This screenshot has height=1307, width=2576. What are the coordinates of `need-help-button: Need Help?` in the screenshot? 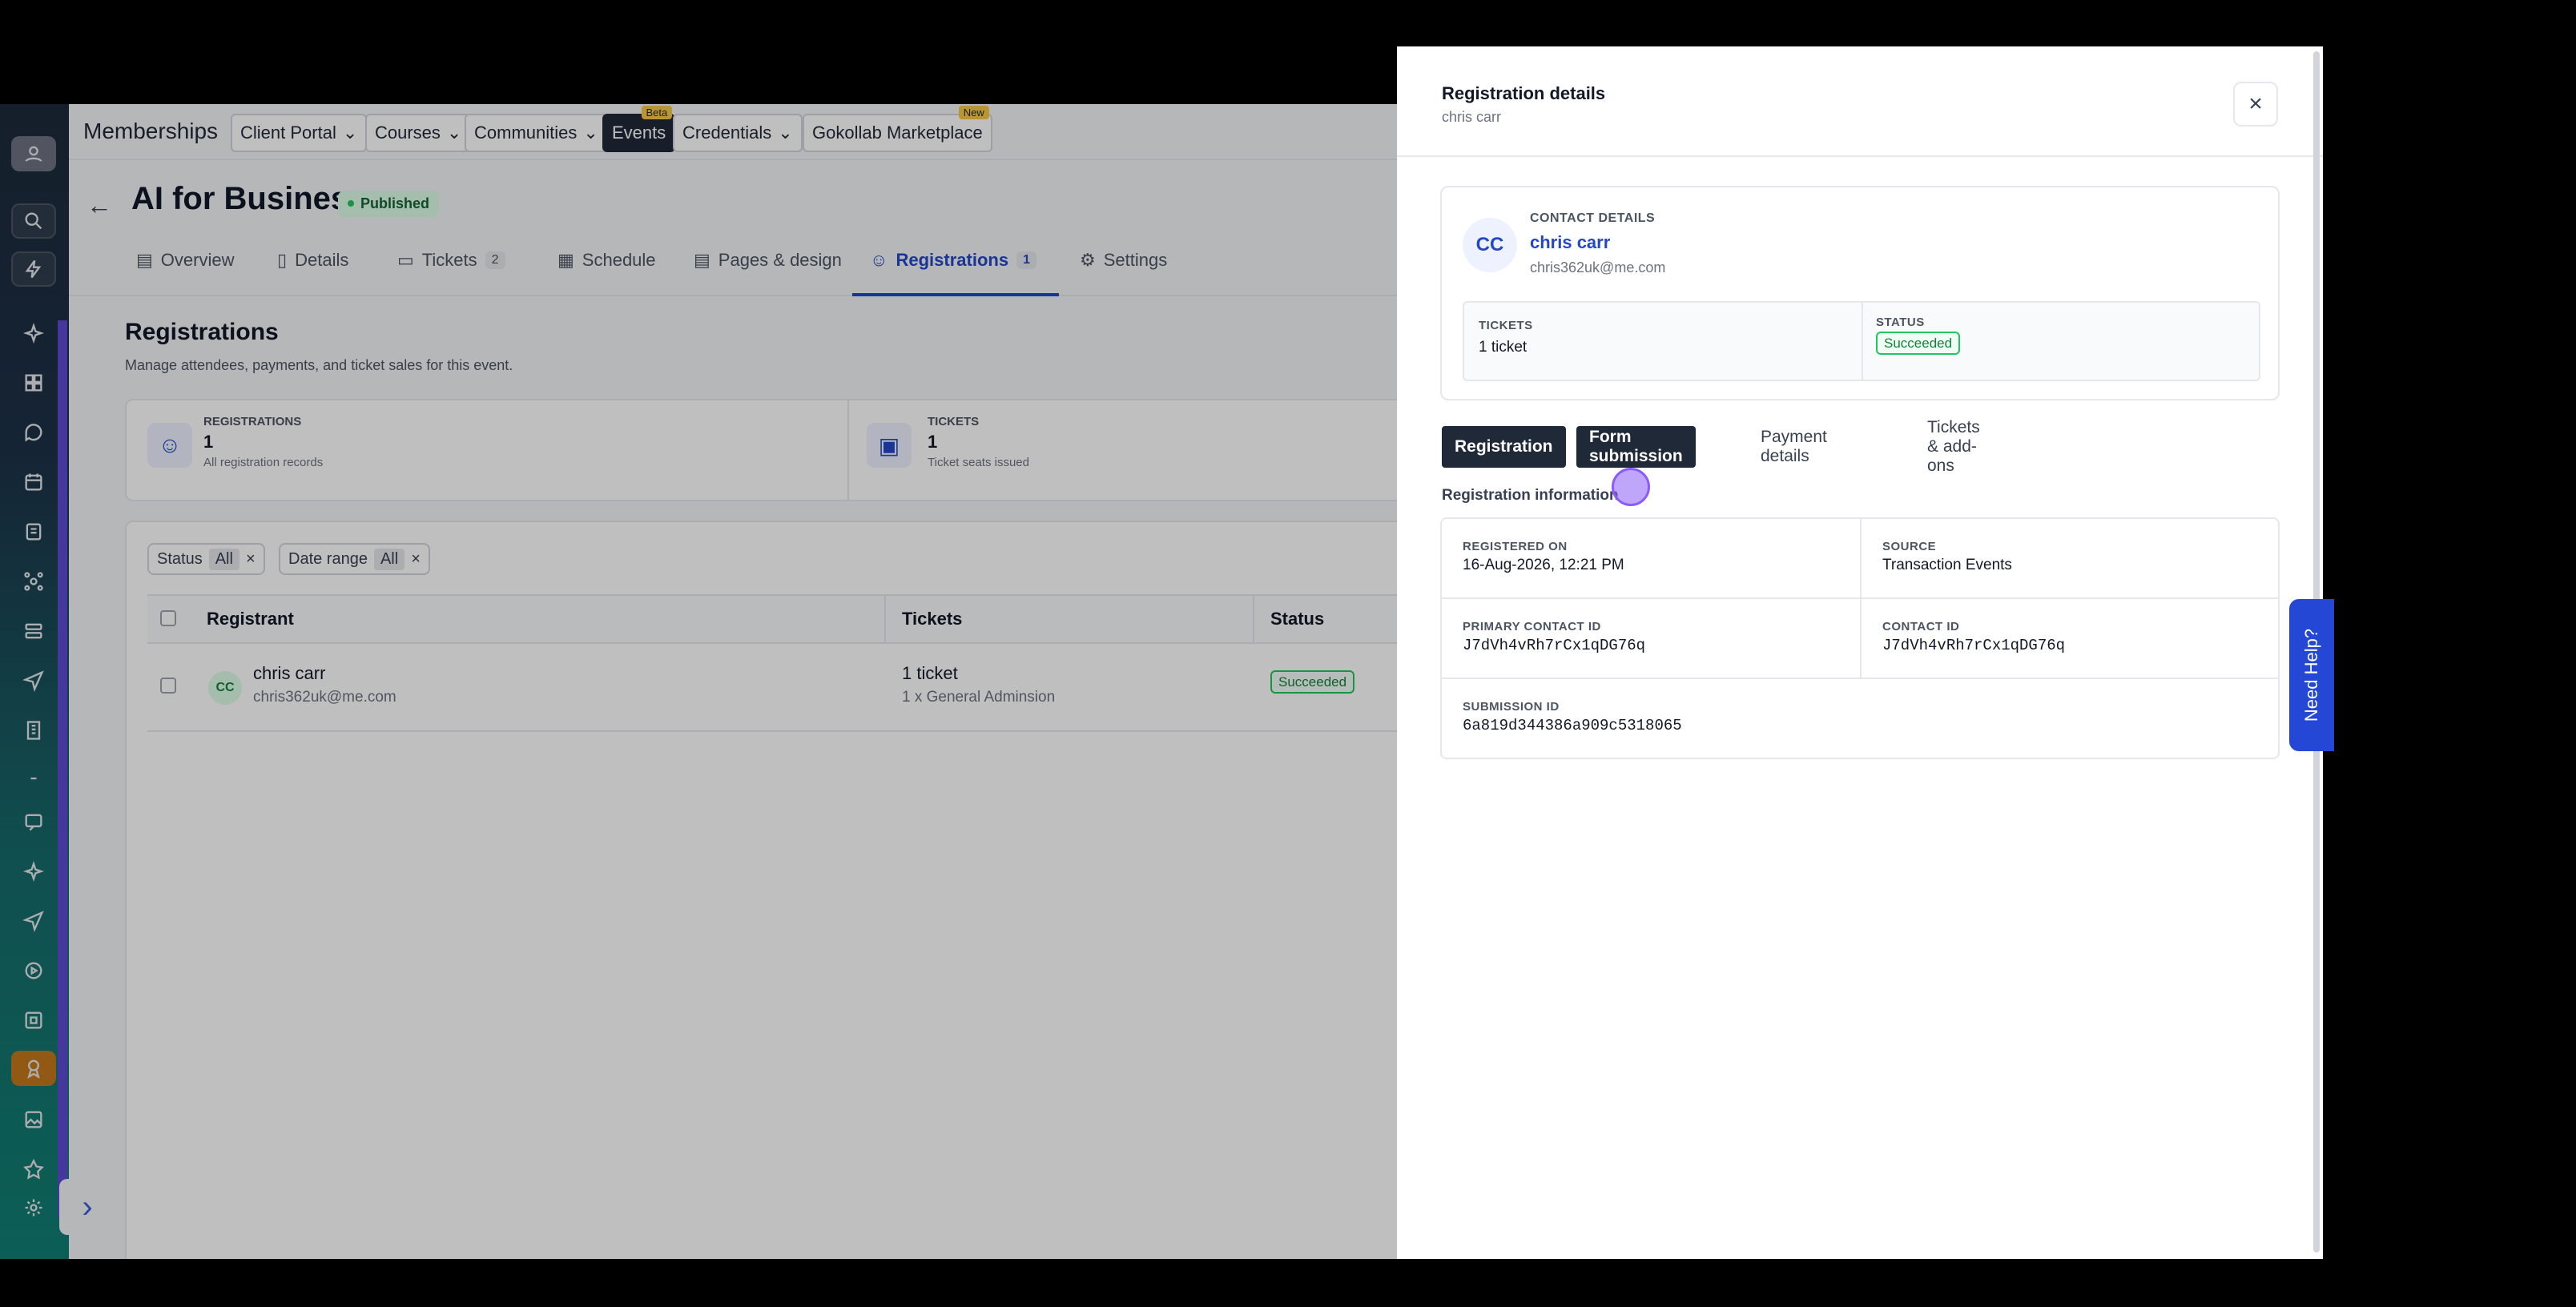 It's located at (2311, 675).